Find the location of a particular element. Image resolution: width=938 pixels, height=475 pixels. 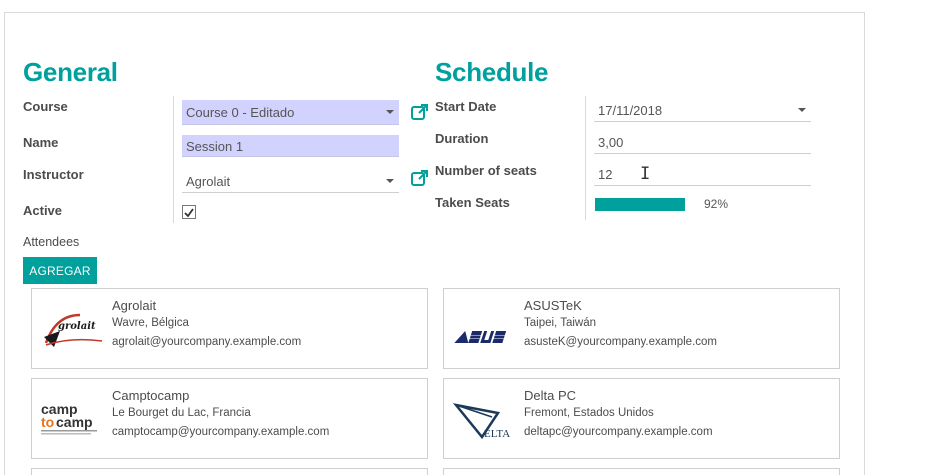

seats-label: Number of seats is located at coordinates (486, 170).